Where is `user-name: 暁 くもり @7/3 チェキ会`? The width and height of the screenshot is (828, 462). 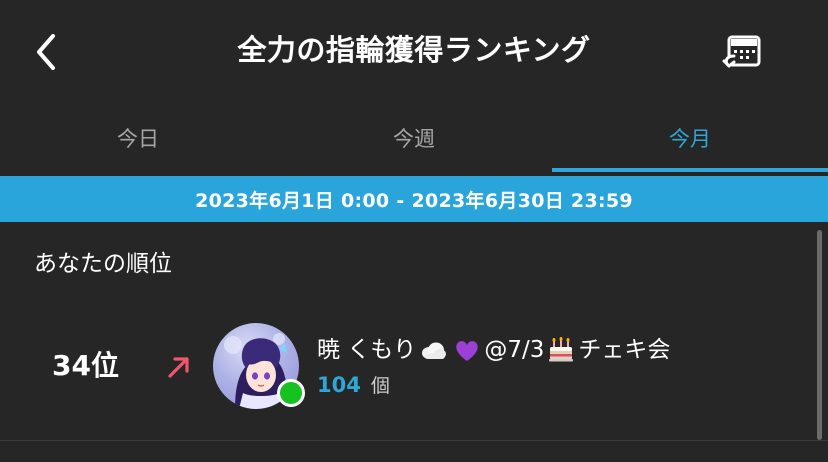
user-name: 暁 くもり @7/3 チェキ会 is located at coordinates (493, 350).